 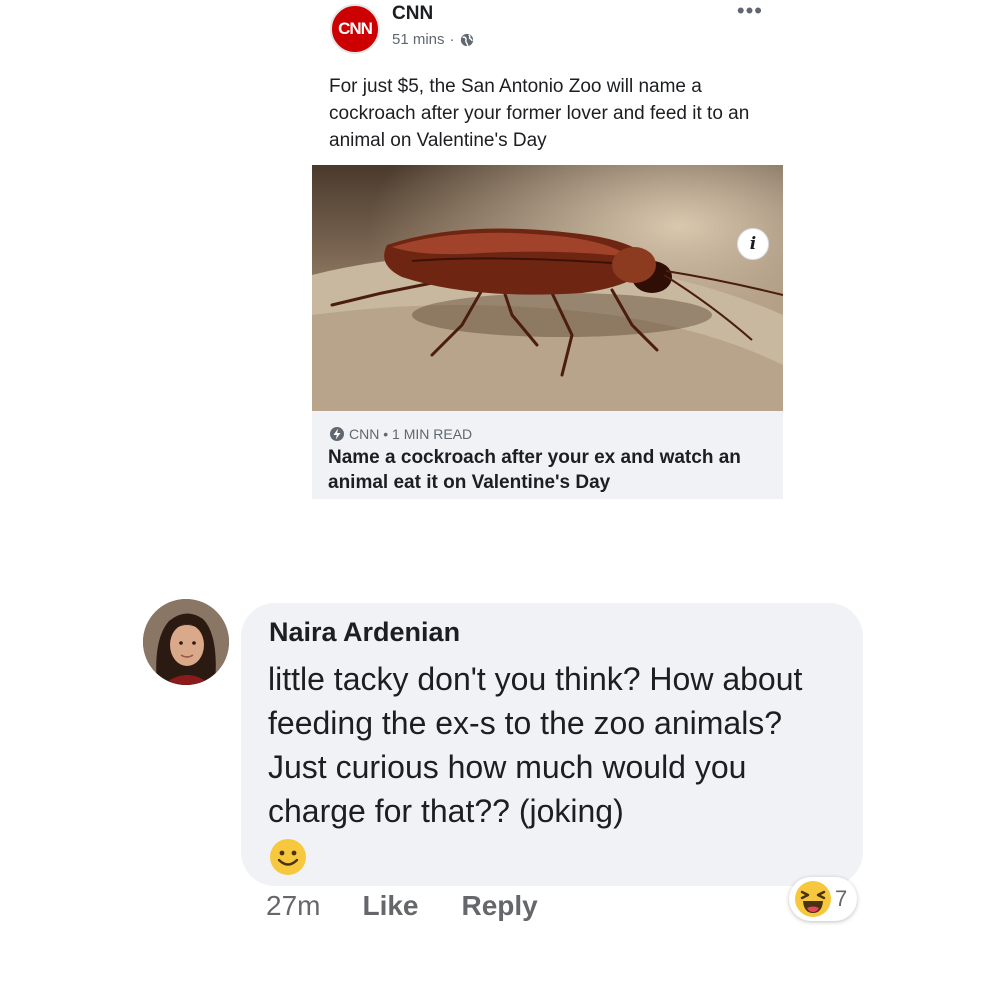 I want to click on reaction-summary: 7, so click(x=823, y=899).